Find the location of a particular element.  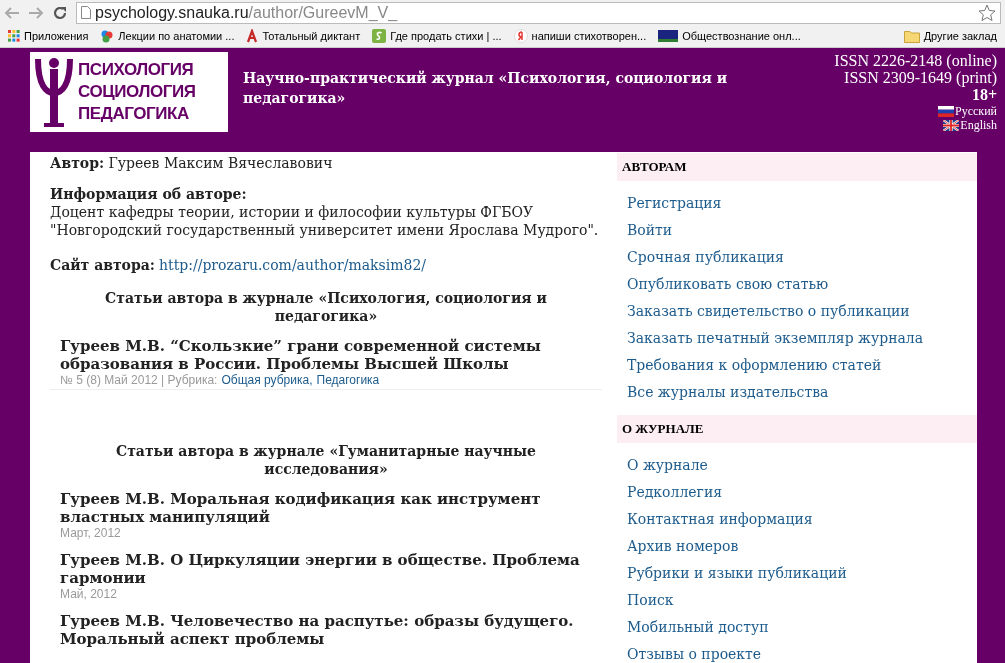

issn-text: ISSN 2309-1649 (print) is located at coordinates (920, 77).